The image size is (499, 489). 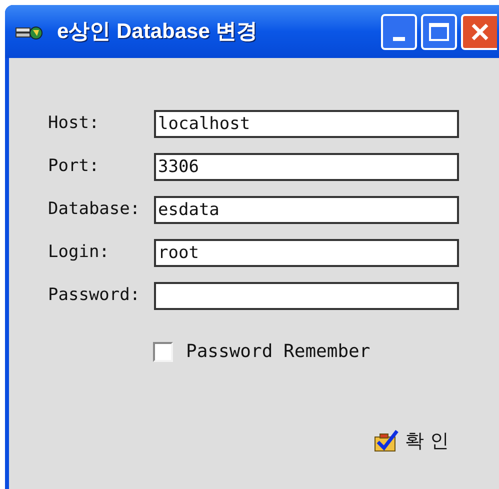 What do you see at coordinates (410, 441) in the screenshot?
I see `ok-button: 확 인` at bounding box center [410, 441].